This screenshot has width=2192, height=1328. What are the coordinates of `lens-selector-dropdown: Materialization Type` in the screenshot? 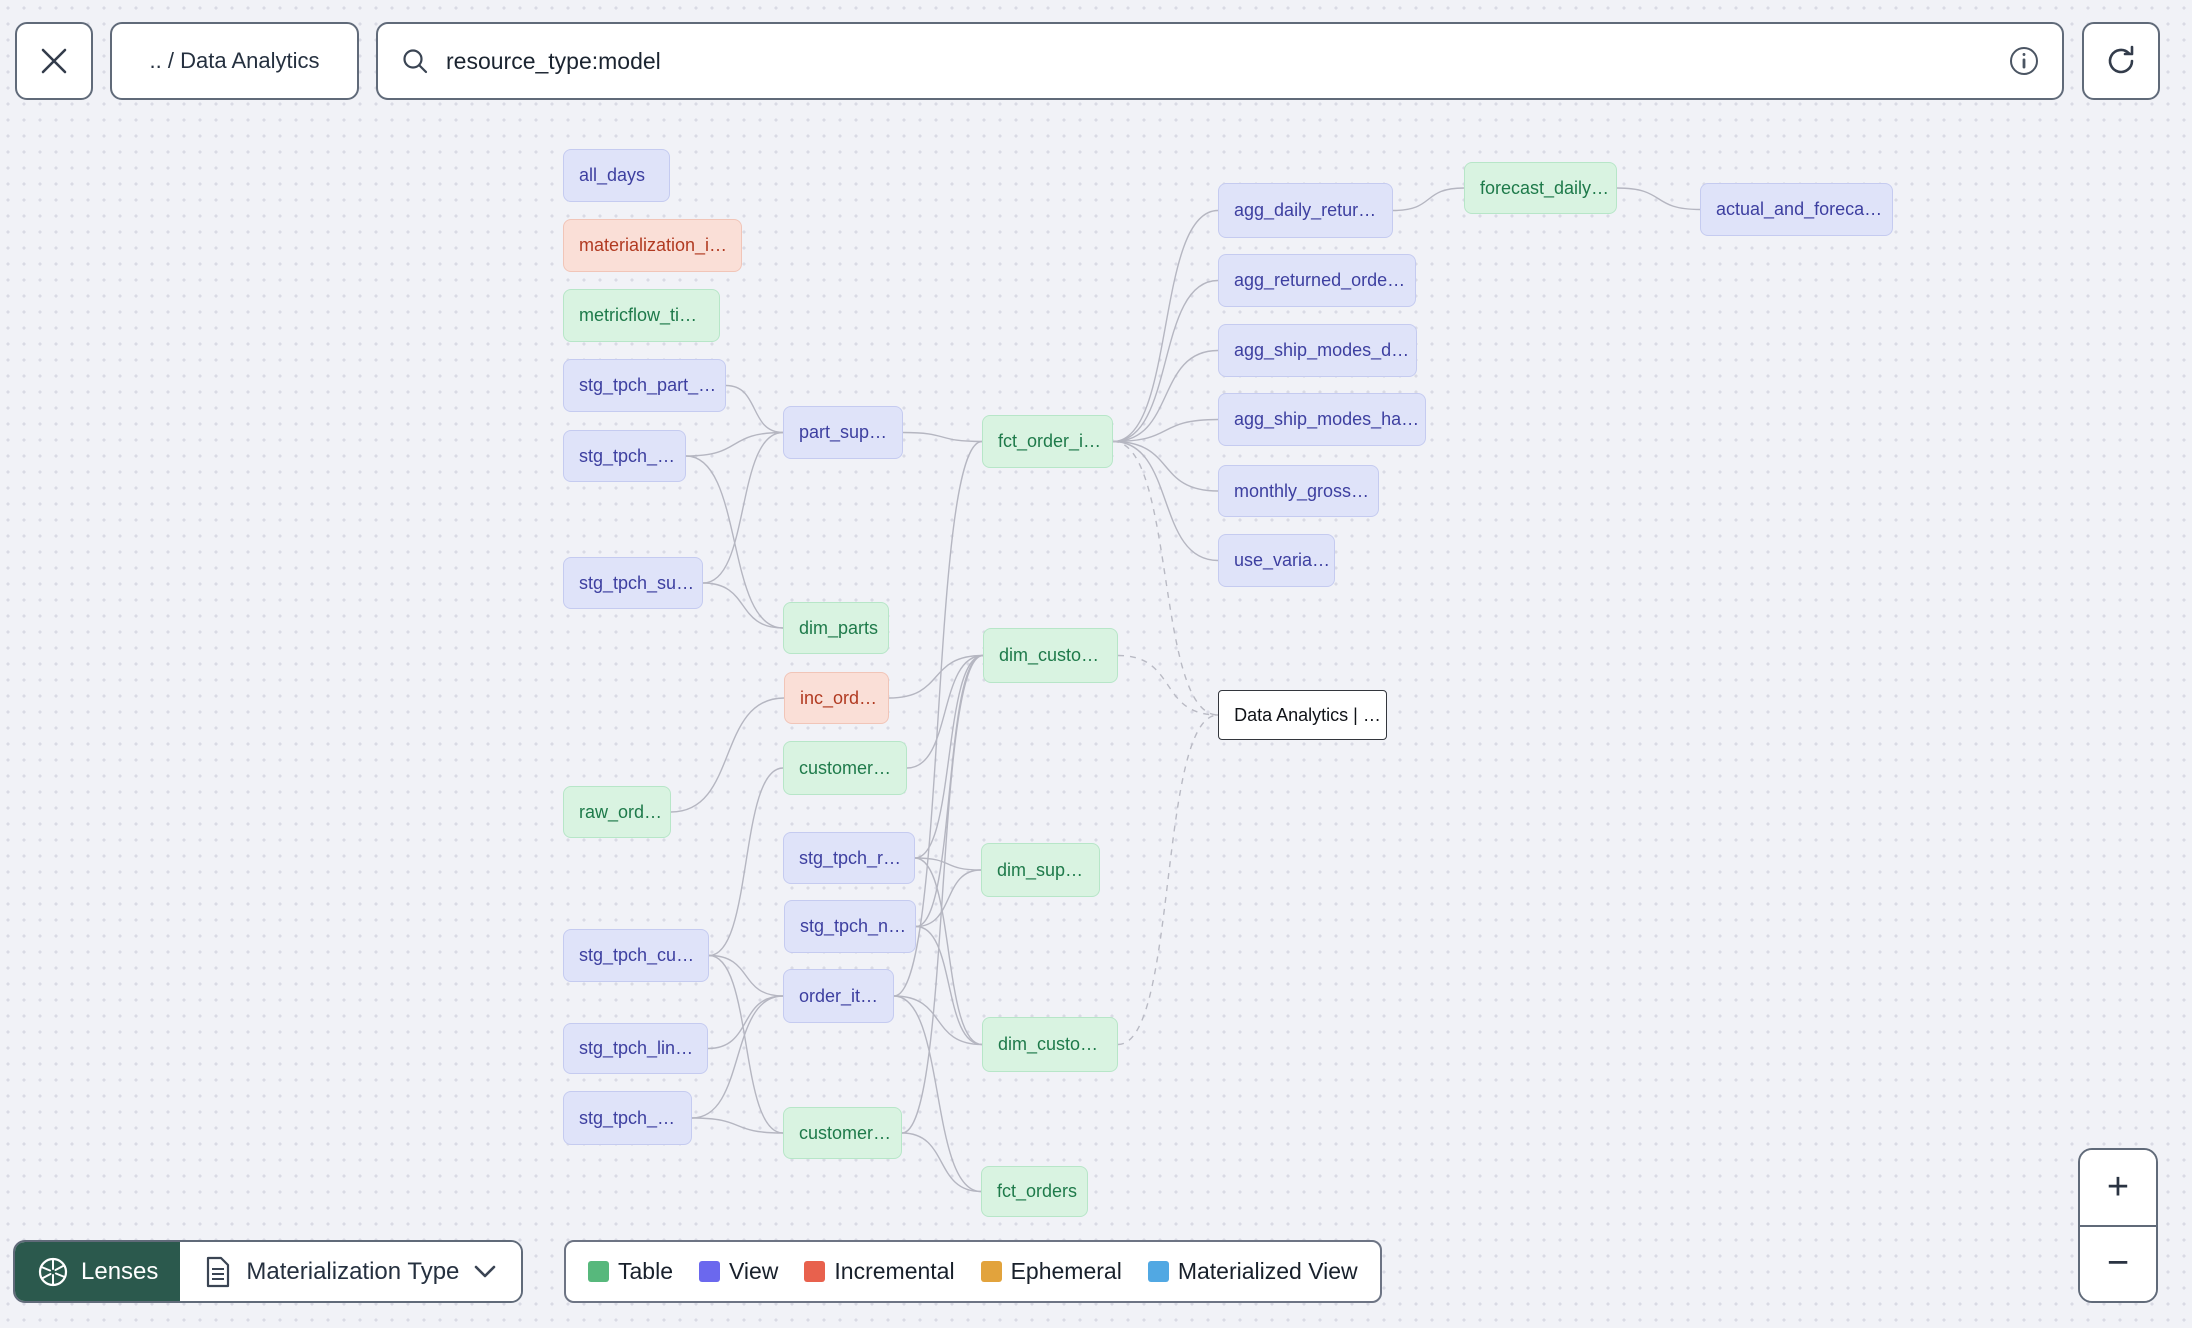 It's located at (351, 1271).